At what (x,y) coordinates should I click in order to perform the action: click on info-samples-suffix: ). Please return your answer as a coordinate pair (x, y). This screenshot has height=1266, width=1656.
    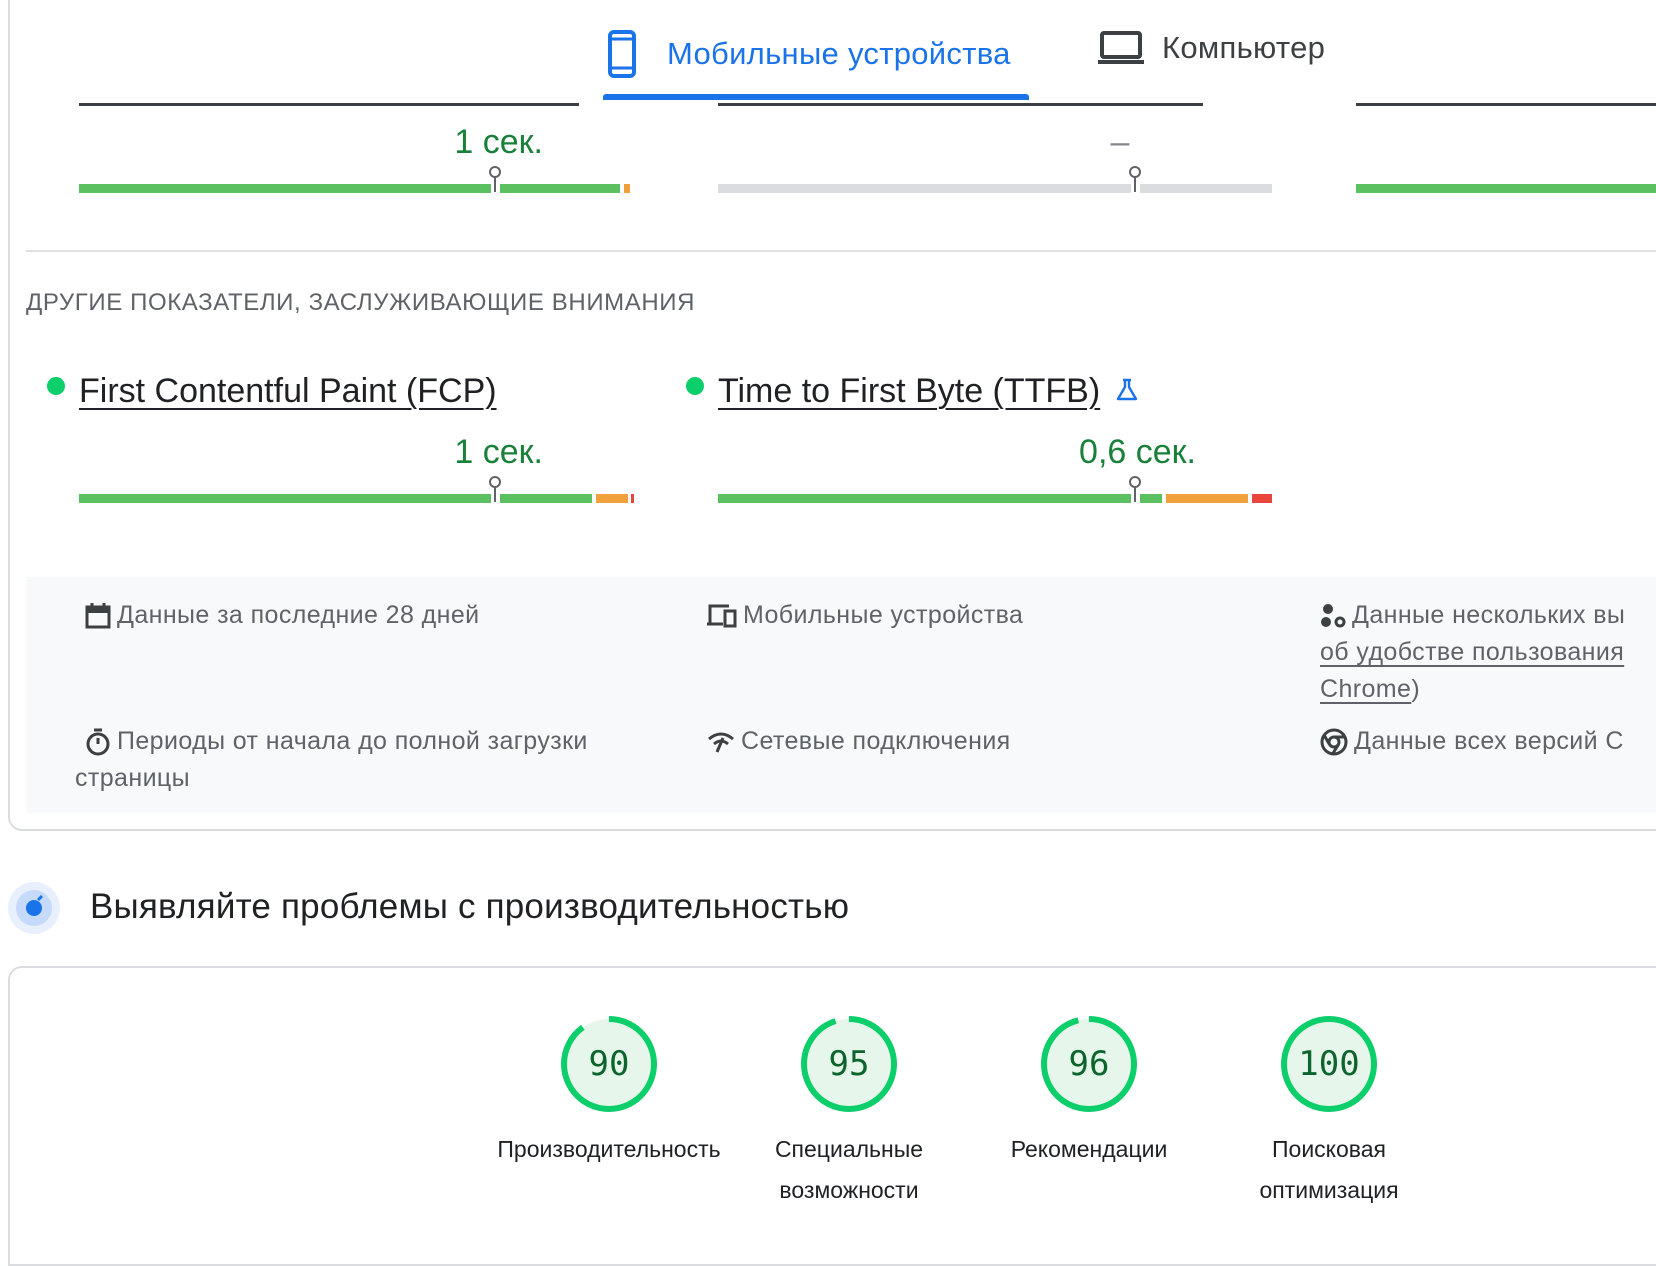
    Looking at the image, I should click on (1416, 689).